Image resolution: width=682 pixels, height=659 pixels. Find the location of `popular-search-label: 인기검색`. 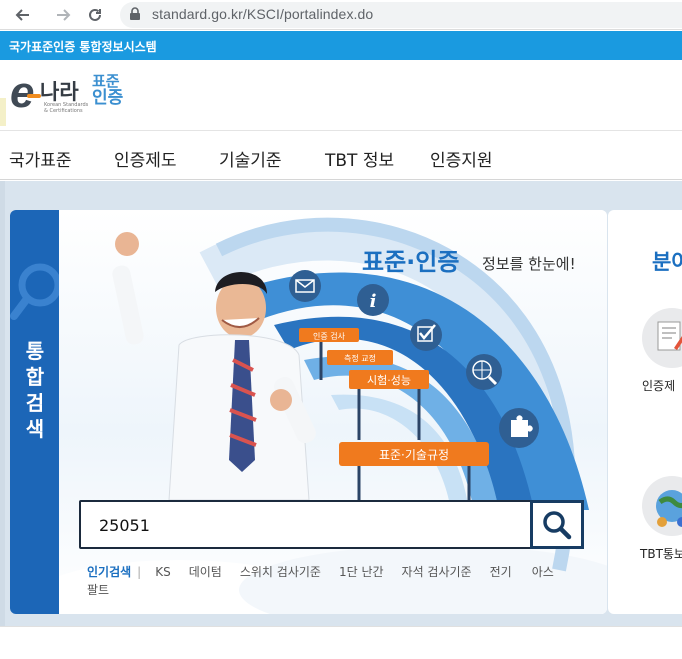

popular-search-label: 인기검색 is located at coordinates (109, 572).